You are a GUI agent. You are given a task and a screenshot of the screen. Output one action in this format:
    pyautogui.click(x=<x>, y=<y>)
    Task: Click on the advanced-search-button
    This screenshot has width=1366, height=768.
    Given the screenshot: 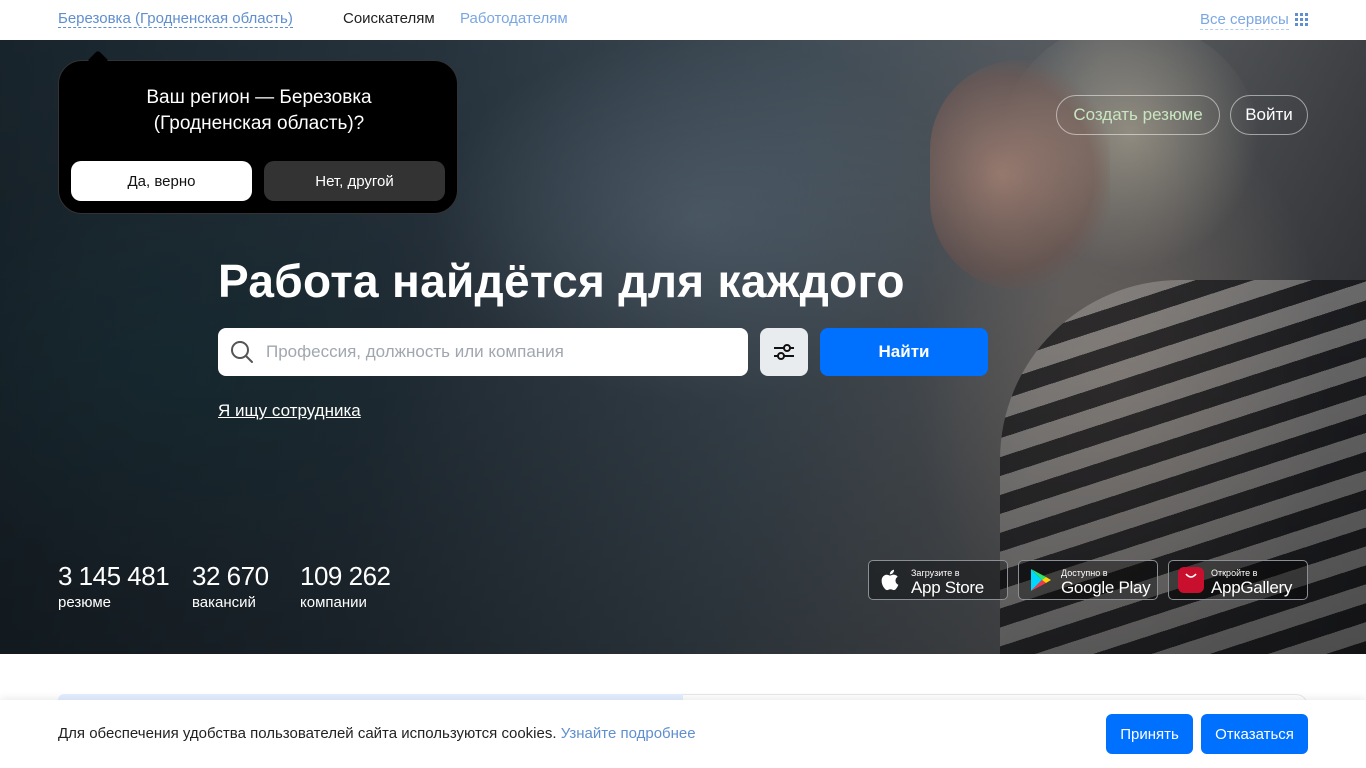 What is the action you would take?
    pyautogui.click(x=784, y=352)
    